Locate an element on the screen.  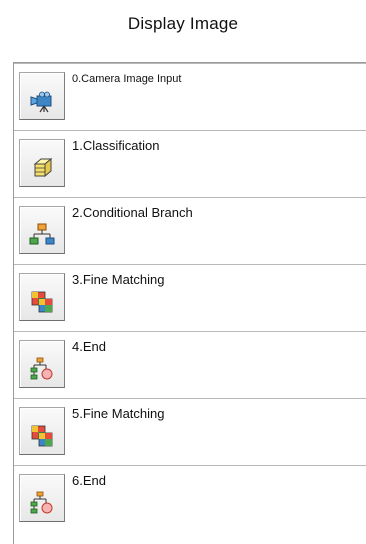
list-item: 6.End is located at coordinates (190, 498).